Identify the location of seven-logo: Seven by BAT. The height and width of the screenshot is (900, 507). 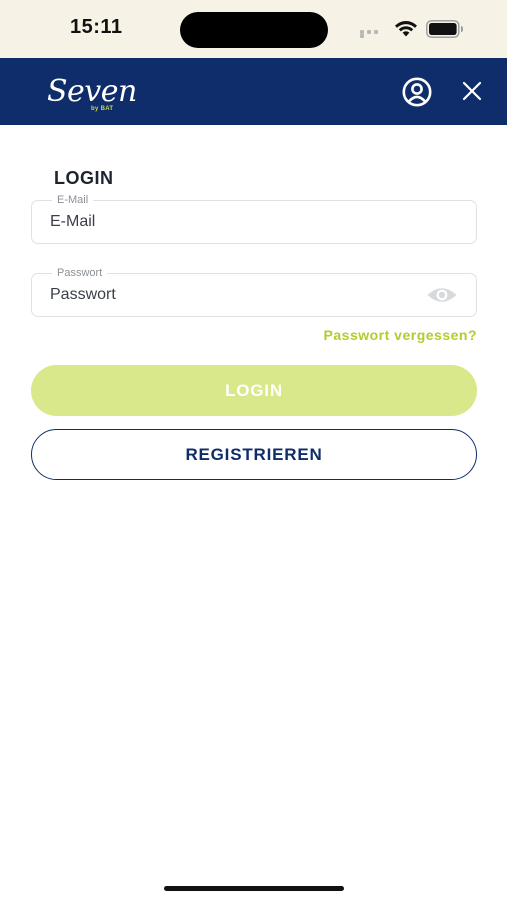
(92, 92).